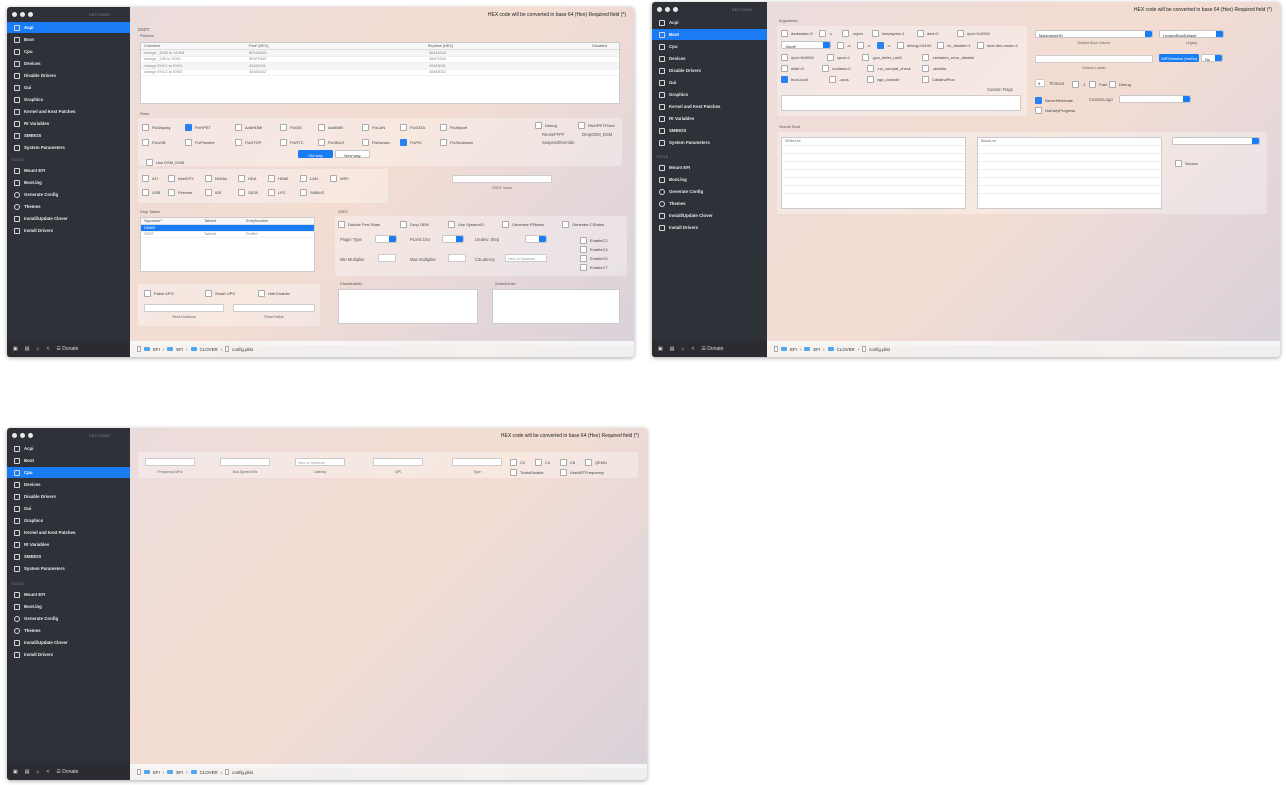 This screenshot has width=1286, height=785. I want to click on double-first-state-checkbox: Double First State, so click(359, 224).